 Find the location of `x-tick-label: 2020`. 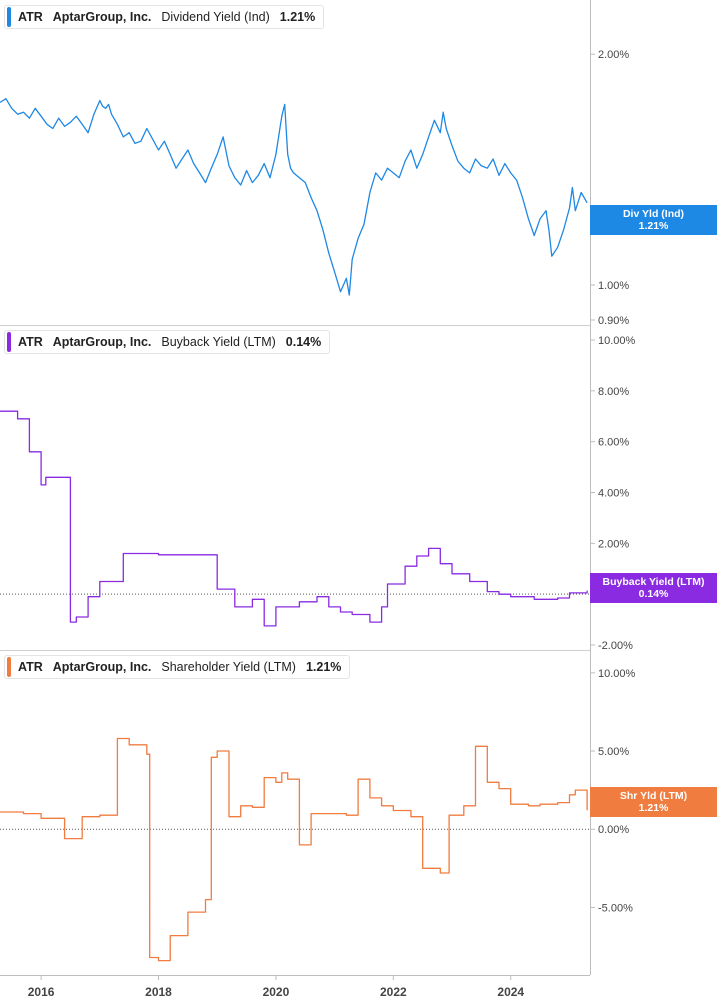

x-tick-label: 2020 is located at coordinates (276, 992).